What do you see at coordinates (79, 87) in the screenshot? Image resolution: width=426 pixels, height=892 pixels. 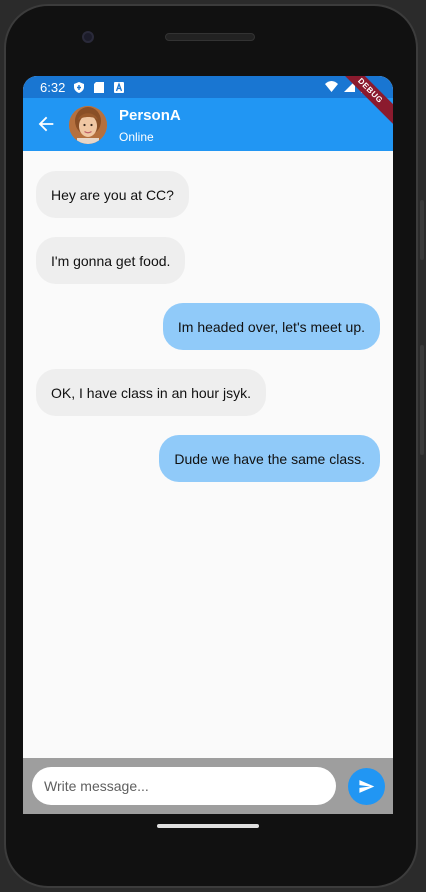 I see `shield-icon` at bounding box center [79, 87].